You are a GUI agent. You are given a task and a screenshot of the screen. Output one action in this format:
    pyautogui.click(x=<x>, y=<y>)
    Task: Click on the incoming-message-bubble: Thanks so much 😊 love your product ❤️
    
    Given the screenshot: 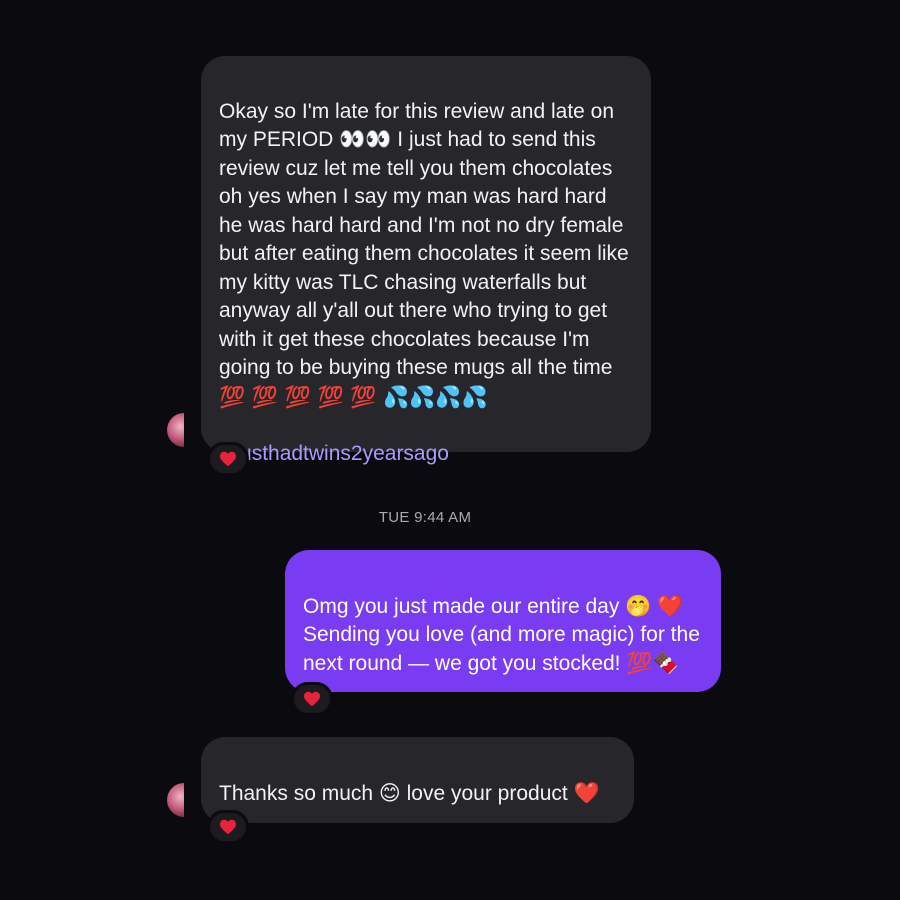 What is the action you would take?
    pyautogui.click(x=417, y=780)
    